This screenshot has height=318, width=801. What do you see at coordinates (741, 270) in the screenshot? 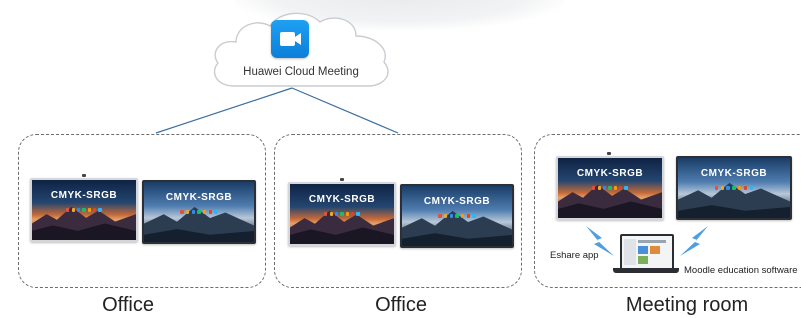
I see `moodle-software-label: Moodle education software` at bounding box center [741, 270].